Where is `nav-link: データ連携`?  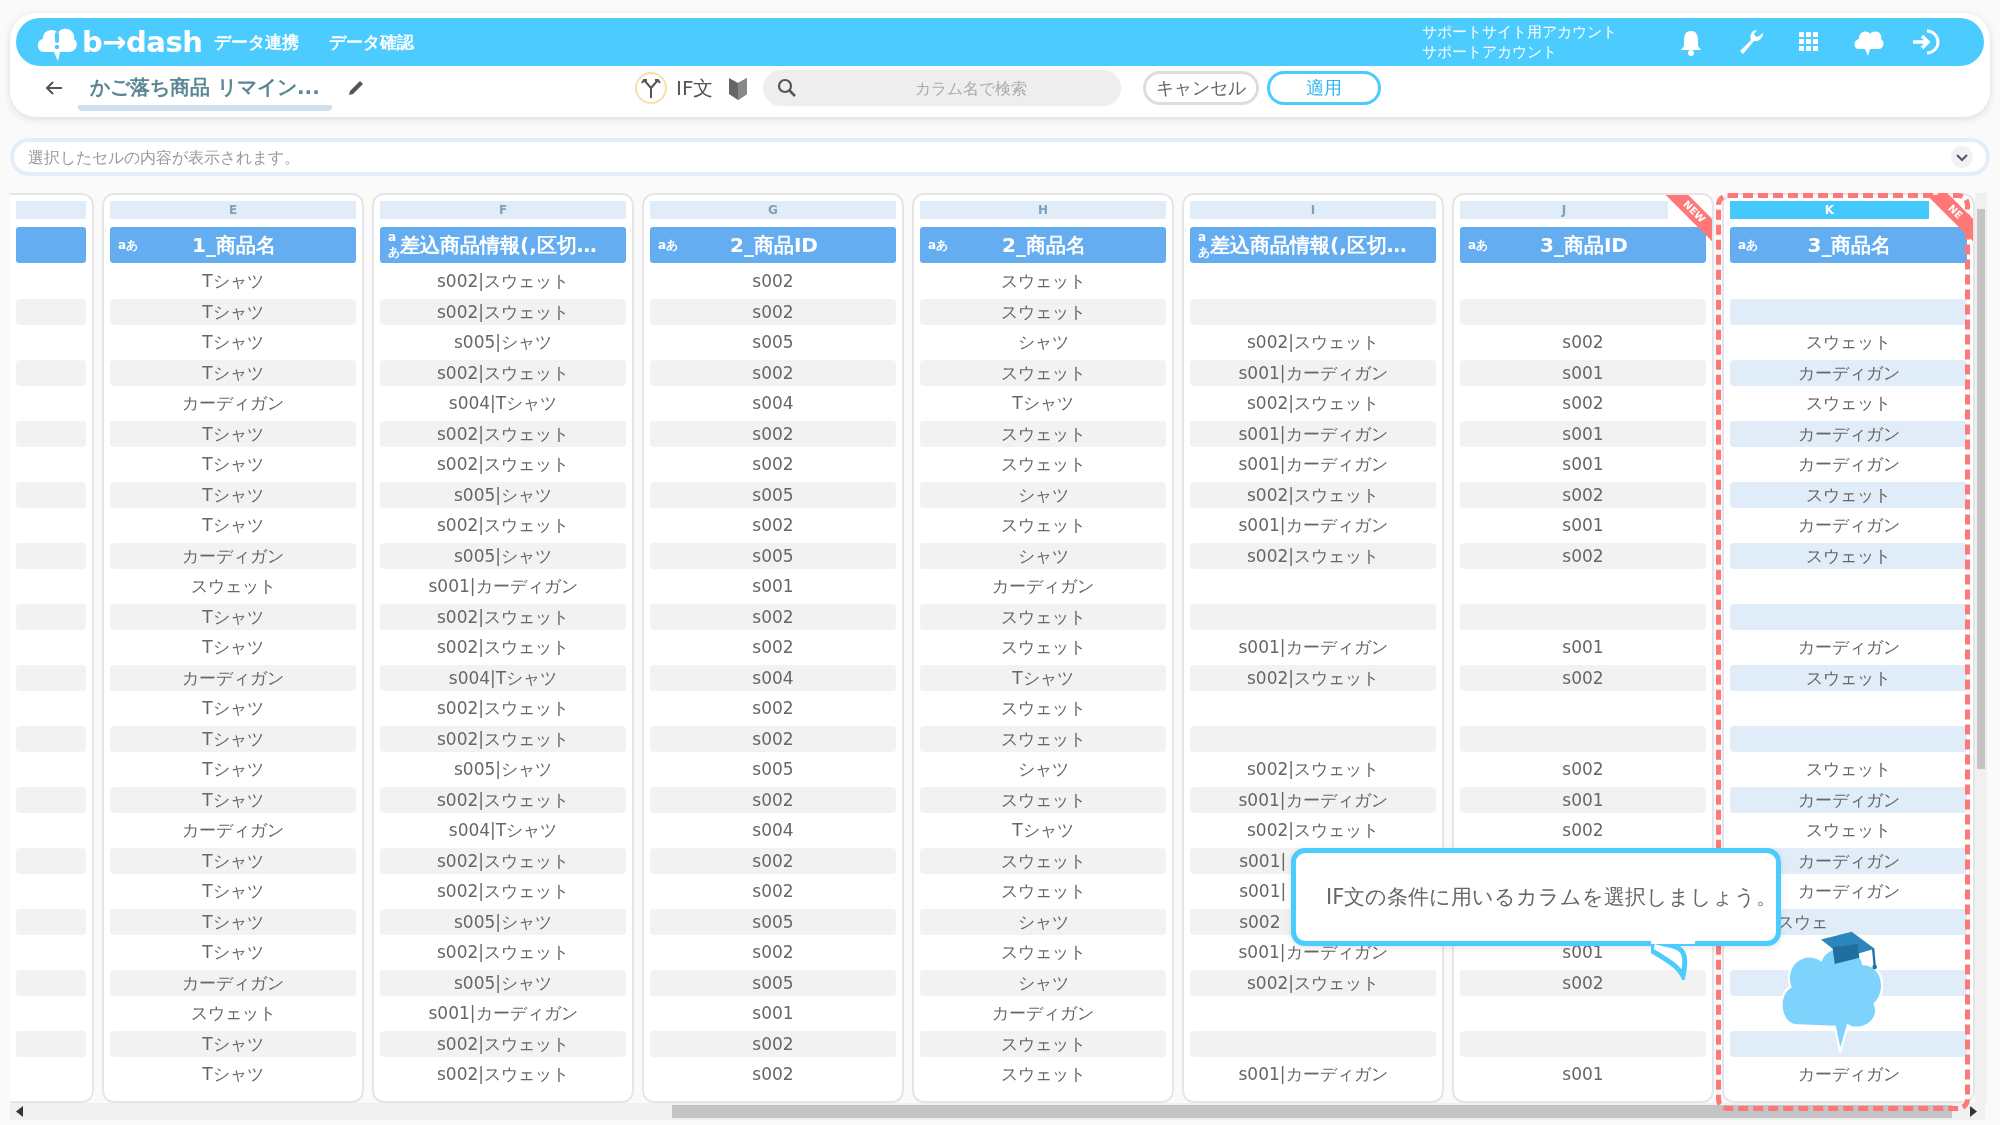
nav-link: データ連携 is located at coordinates (256, 42).